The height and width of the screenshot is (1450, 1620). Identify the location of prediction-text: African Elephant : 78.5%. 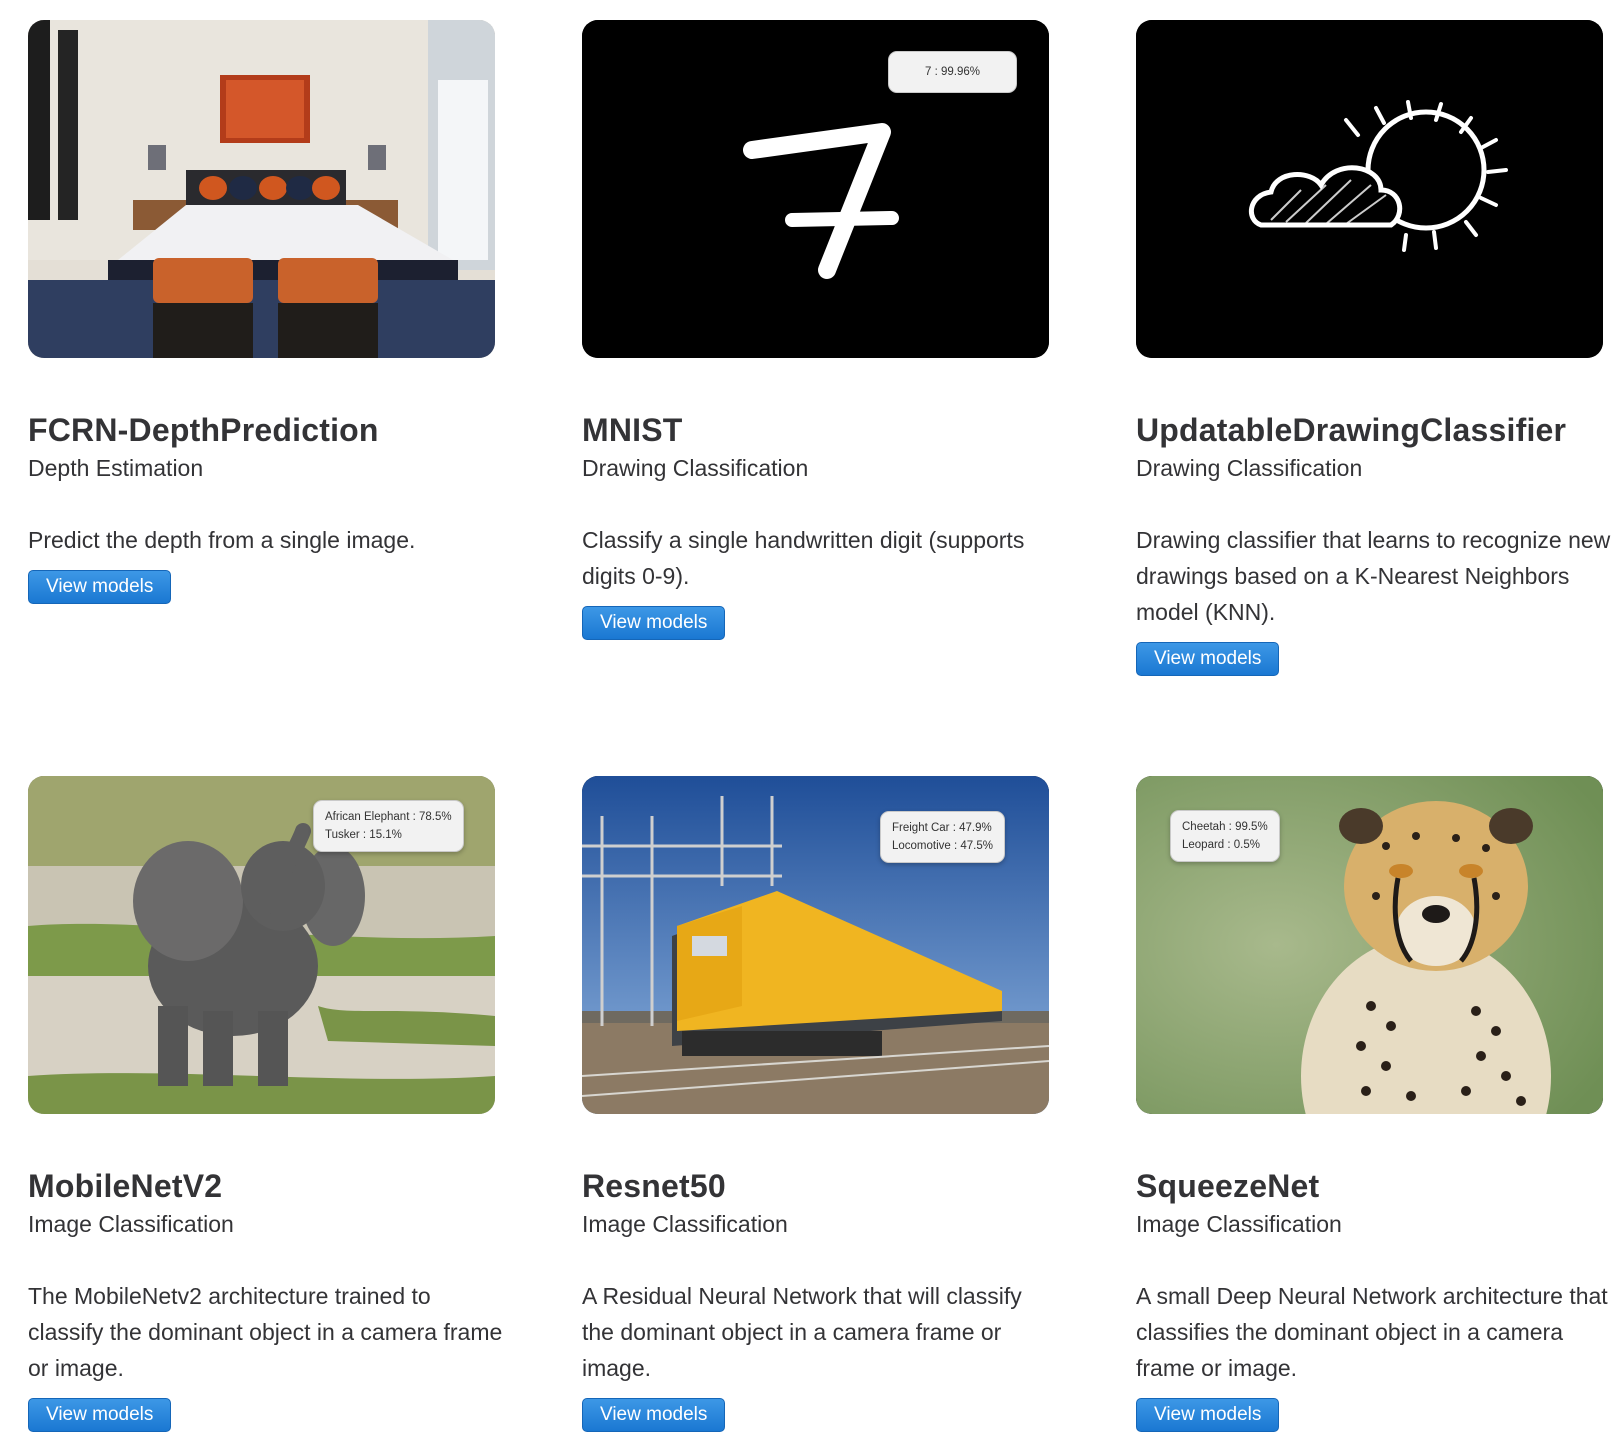
(388, 817).